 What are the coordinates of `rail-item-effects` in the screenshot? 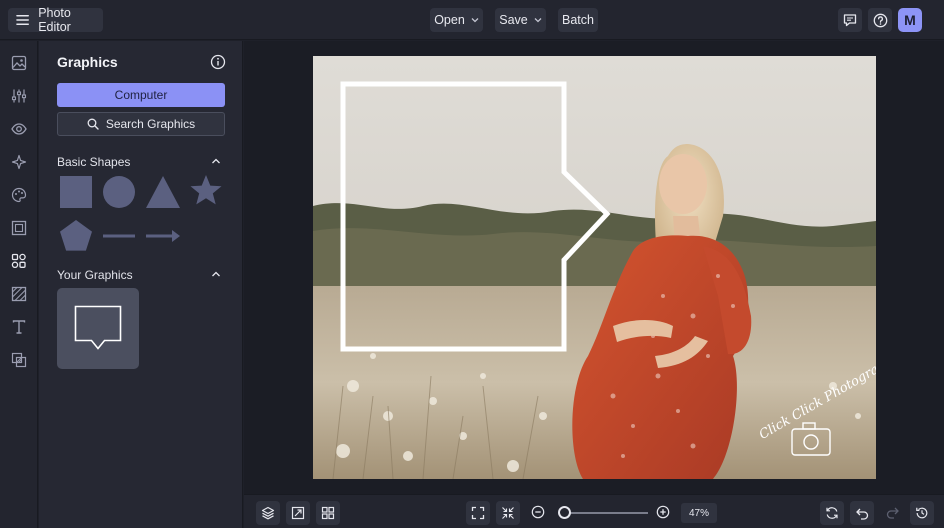 It's located at (19, 162).